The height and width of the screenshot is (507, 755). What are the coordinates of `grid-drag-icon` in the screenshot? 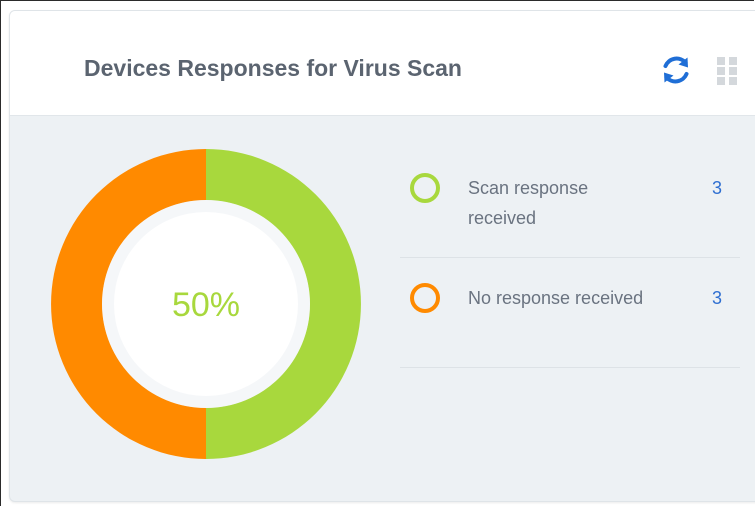 It's located at (727, 71).